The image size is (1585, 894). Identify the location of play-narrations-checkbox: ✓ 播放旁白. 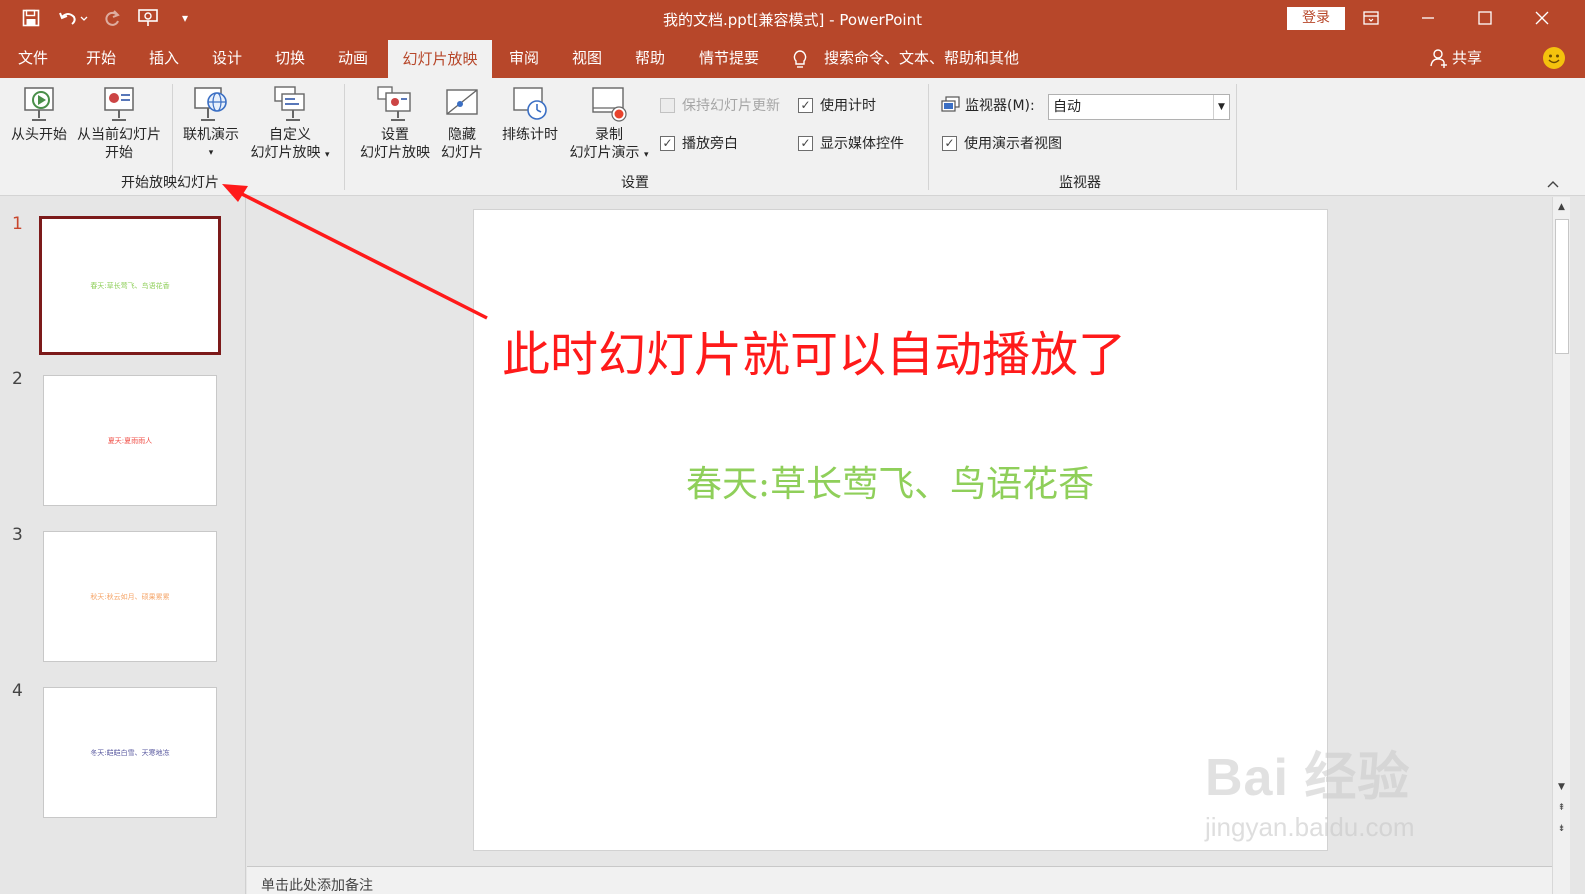
(699, 143).